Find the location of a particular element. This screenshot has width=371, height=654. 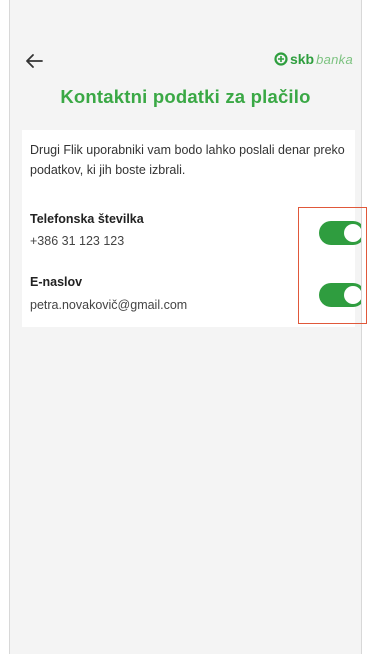

logo-mark-icon is located at coordinates (281, 59).